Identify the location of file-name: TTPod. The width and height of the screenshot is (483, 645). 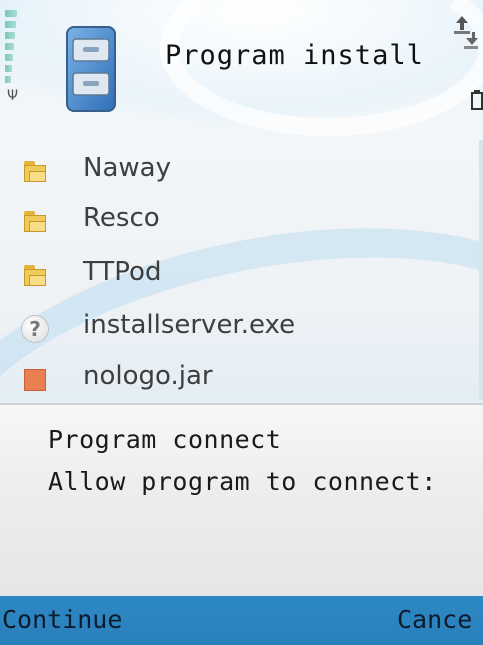
(122, 272).